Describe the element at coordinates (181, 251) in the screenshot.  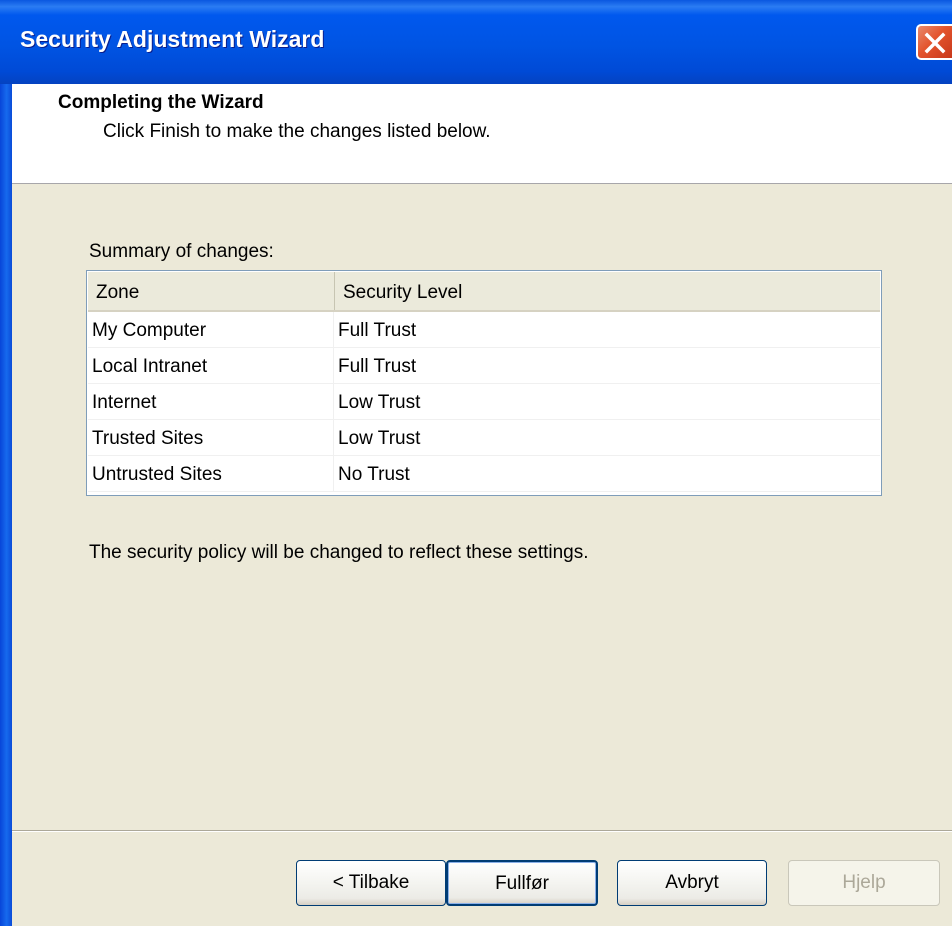
I see `summary-label: Summary of changes:` at that location.